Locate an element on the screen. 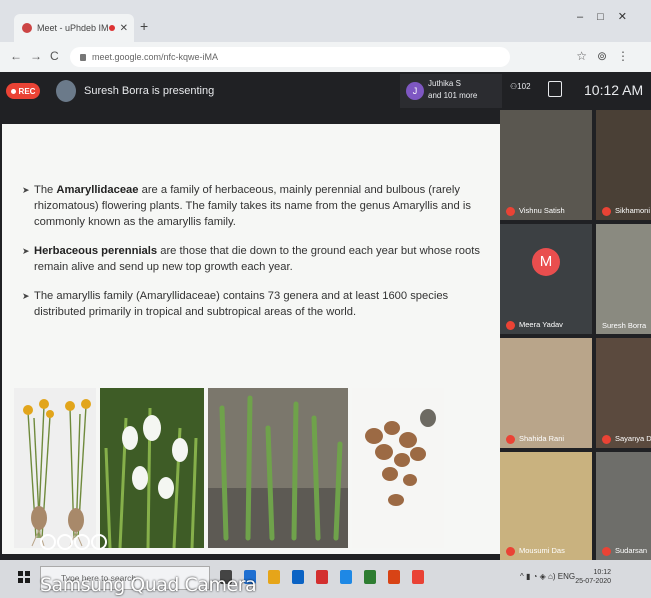 This screenshot has width=651, height=598. camera-lens-watermark-icon is located at coordinates (74, 542).